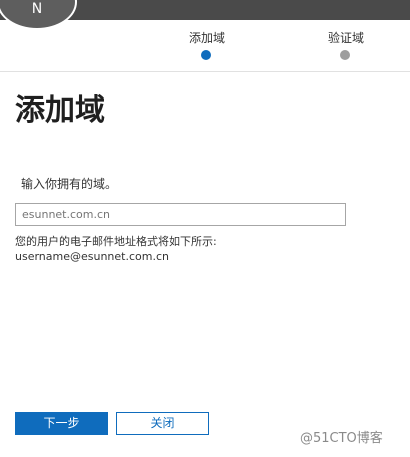 The height and width of the screenshot is (457, 410). I want to click on next-button: 下一步, so click(61, 423).